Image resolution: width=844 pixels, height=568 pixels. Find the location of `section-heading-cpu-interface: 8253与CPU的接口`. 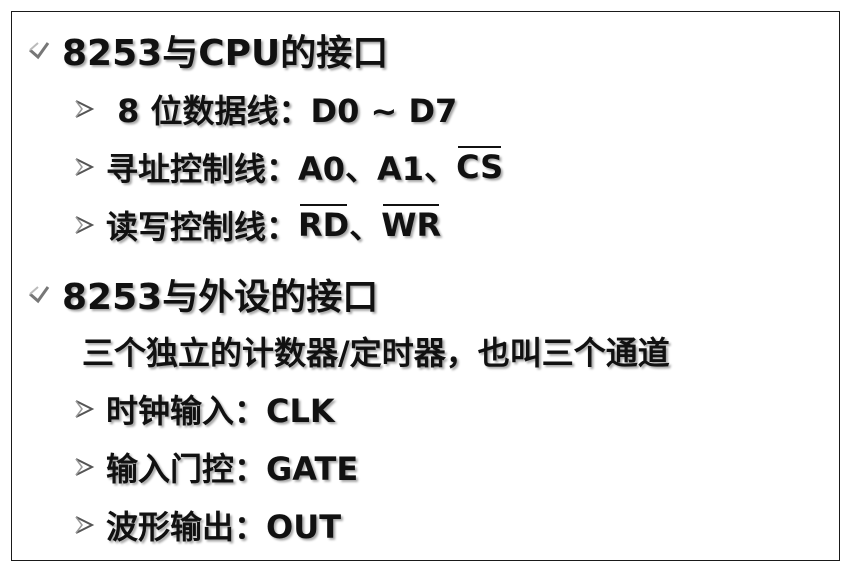

section-heading-cpu-interface: 8253与CPU的接口 is located at coordinates (207, 50).